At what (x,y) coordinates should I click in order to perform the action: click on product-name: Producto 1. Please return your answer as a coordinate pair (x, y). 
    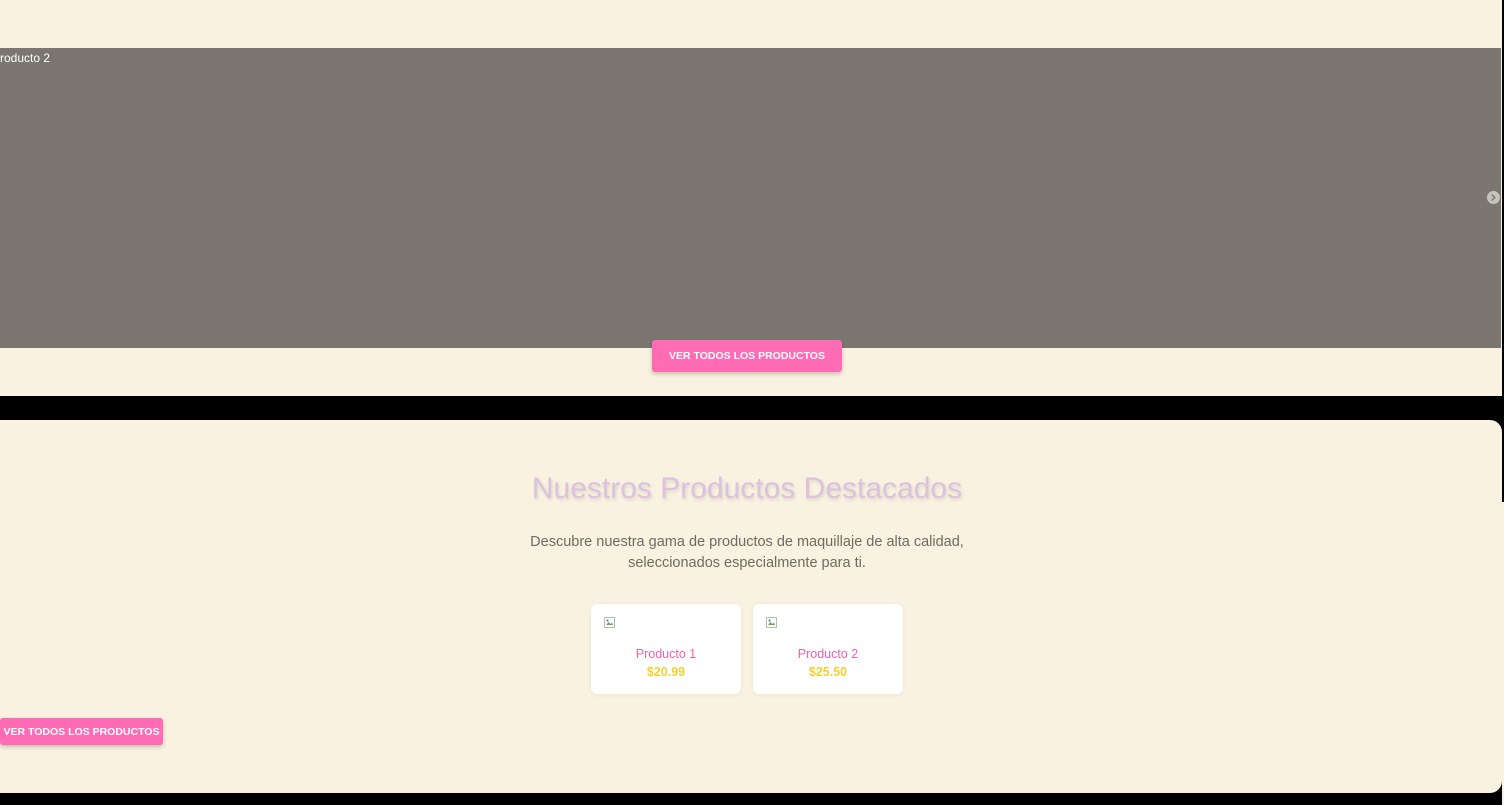
    Looking at the image, I should click on (666, 654).